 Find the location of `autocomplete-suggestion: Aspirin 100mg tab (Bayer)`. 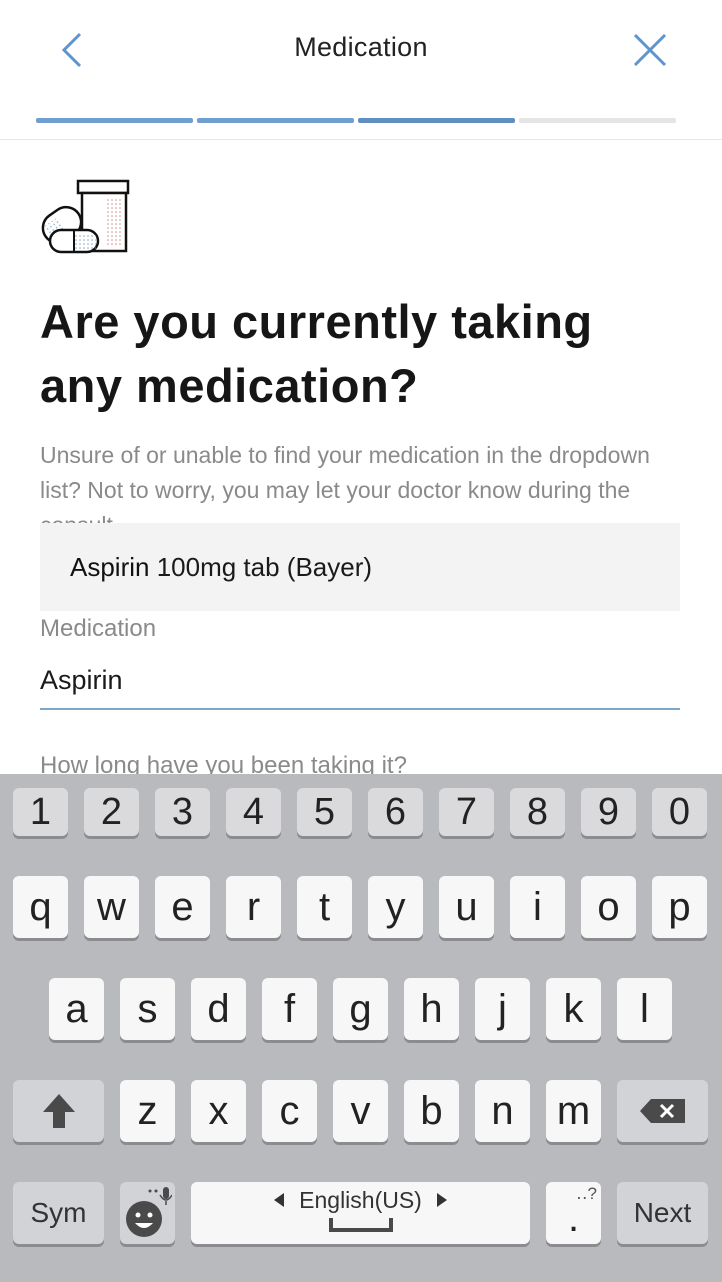

autocomplete-suggestion: Aspirin 100mg tab (Bayer) is located at coordinates (360, 567).